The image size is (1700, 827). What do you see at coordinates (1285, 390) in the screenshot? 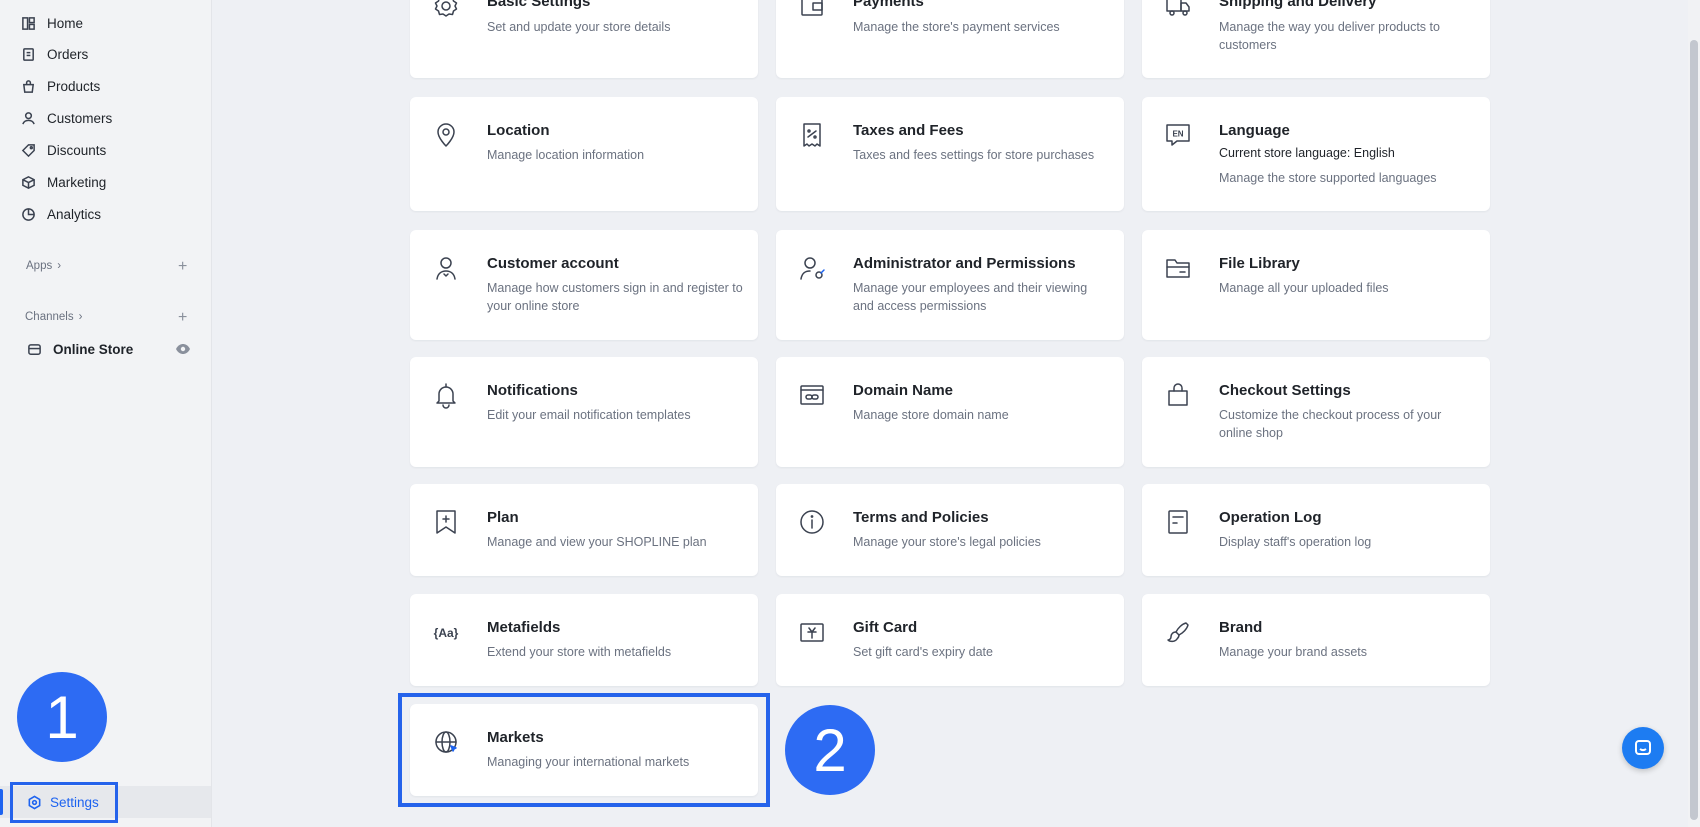
I see `card-title: Checkout Settings` at bounding box center [1285, 390].